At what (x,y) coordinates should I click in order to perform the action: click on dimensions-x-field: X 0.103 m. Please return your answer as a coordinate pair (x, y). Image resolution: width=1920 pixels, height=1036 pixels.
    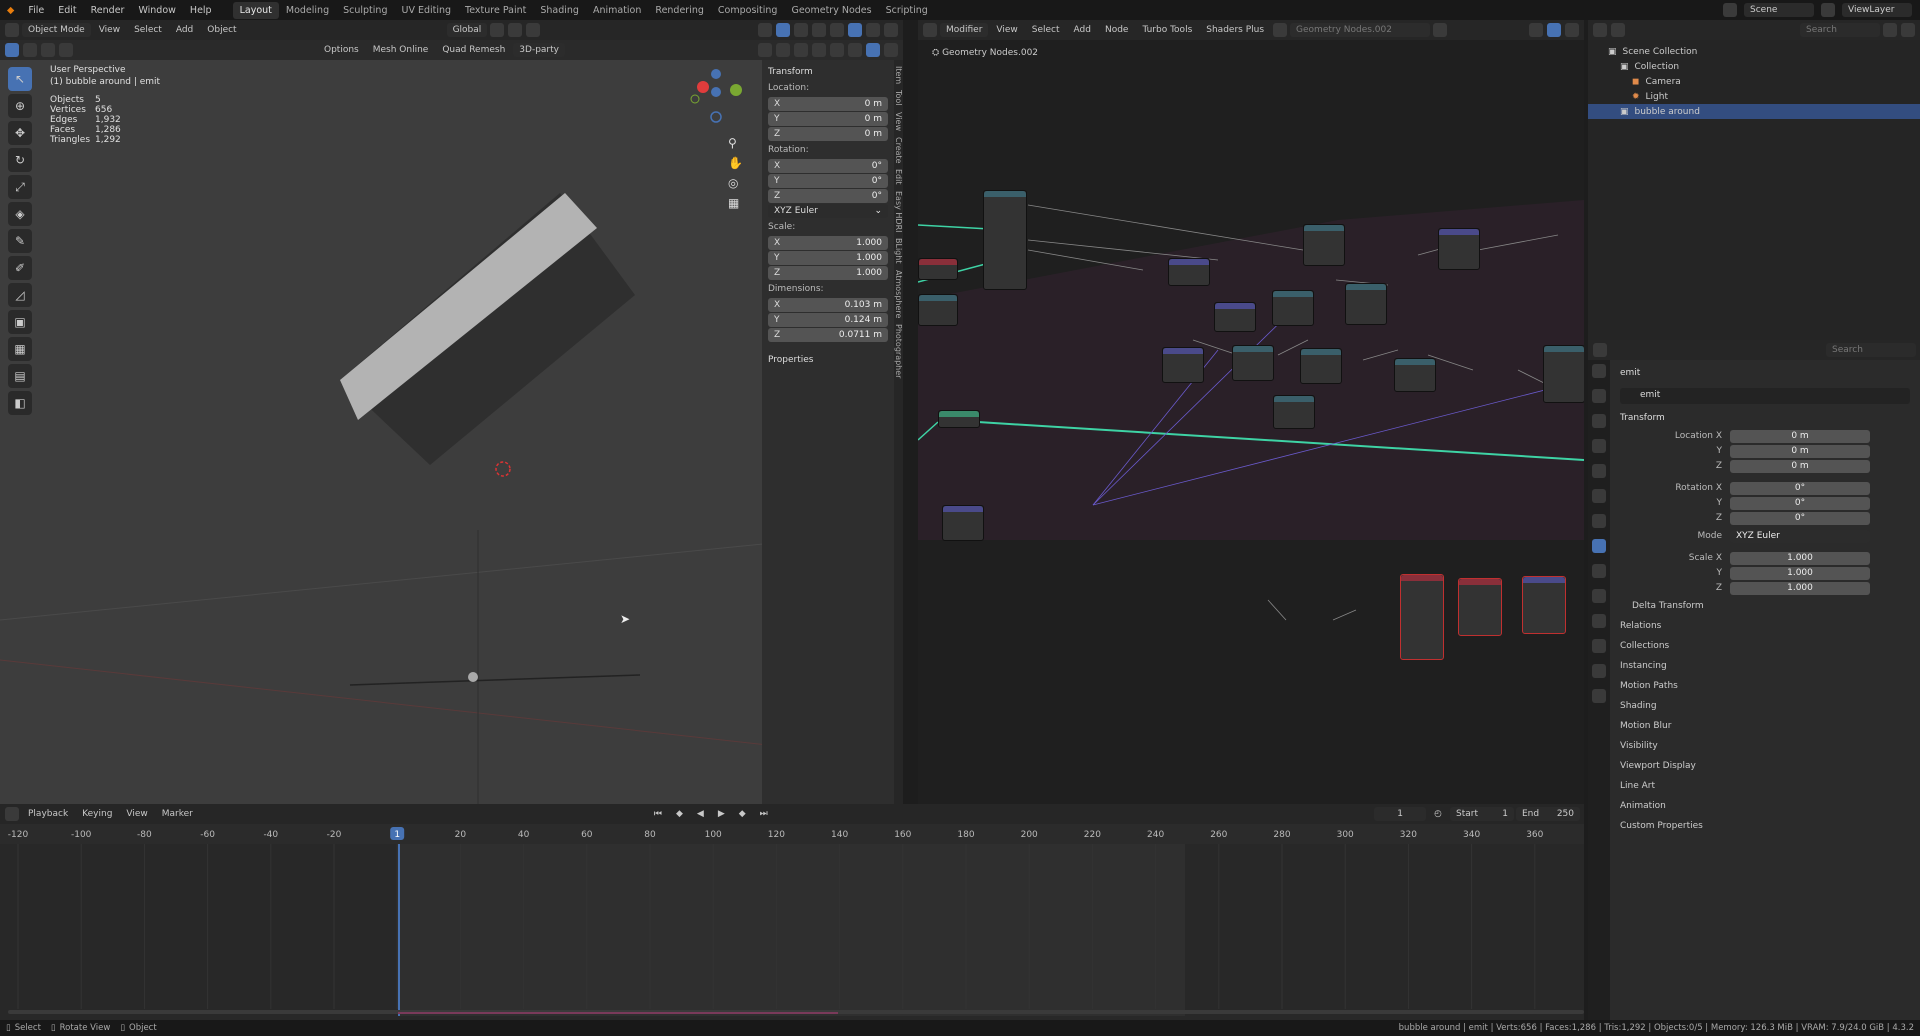
    Looking at the image, I should click on (828, 305).